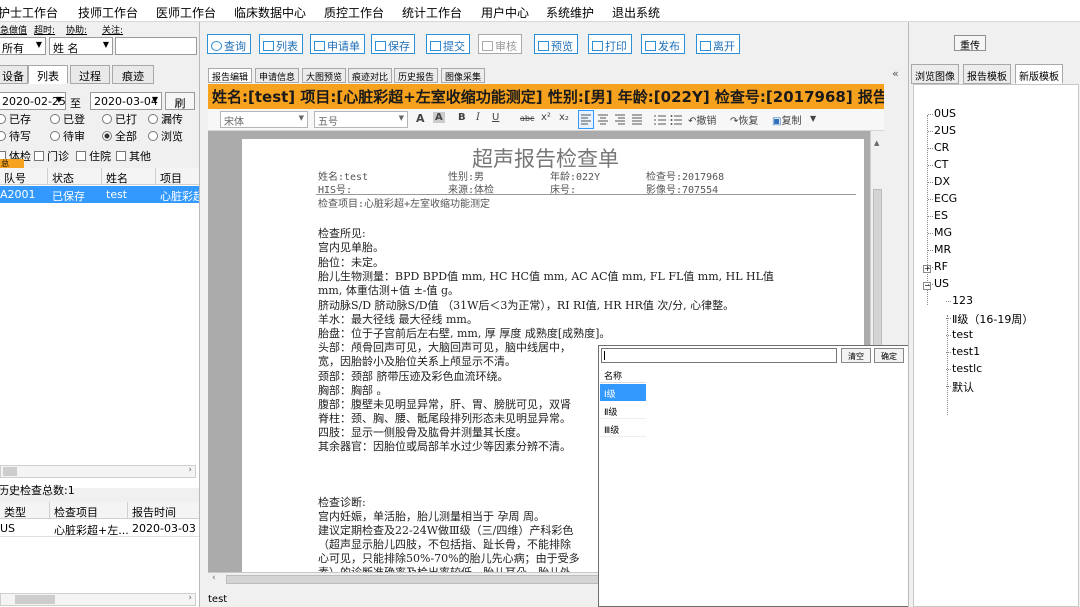 The height and width of the screenshot is (607, 1080). What do you see at coordinates (163, 510) in the screenshot?
I see `col-header-report-time: 报告时间` at bounding box center [163, 510].